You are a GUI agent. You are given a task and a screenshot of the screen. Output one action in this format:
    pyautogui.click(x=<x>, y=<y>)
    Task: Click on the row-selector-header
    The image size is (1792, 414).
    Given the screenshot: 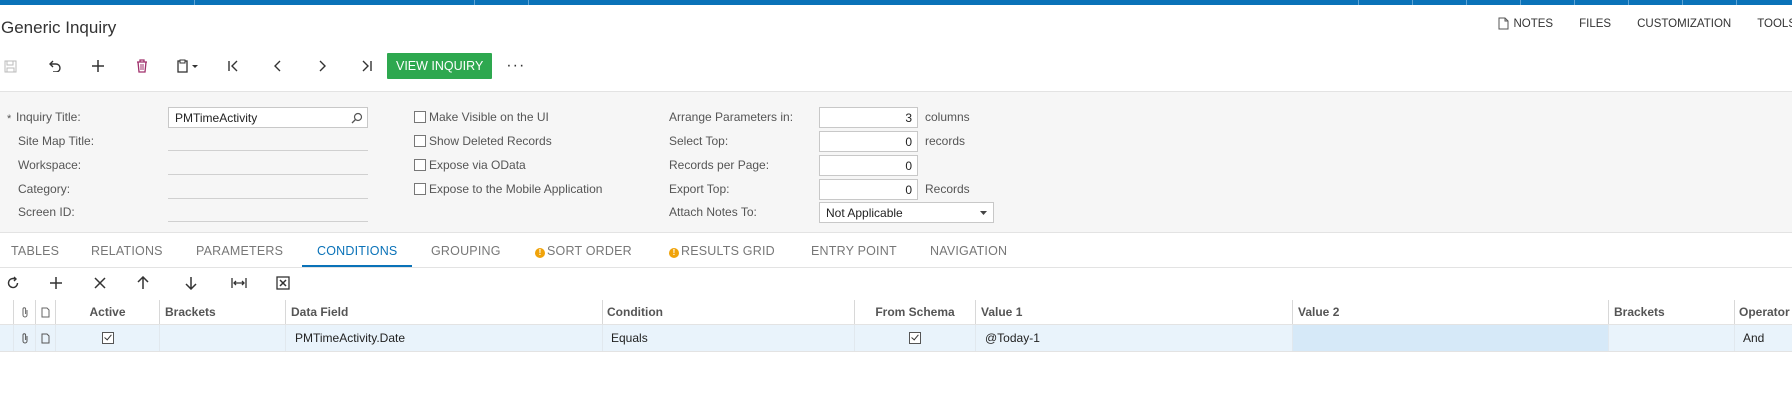 What is the action you would take?
    pyautogui.click(x=7, y=312)
    